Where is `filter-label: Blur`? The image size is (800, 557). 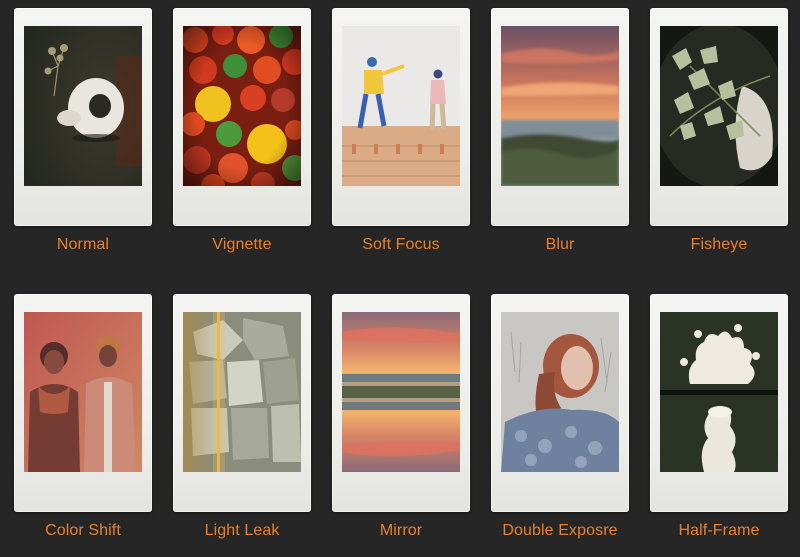
filter-label: Blur is located at coordinates (560, 244).